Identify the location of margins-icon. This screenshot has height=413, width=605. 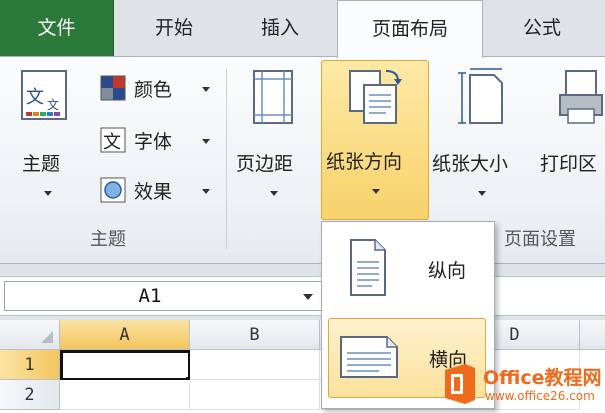
(273, 97).